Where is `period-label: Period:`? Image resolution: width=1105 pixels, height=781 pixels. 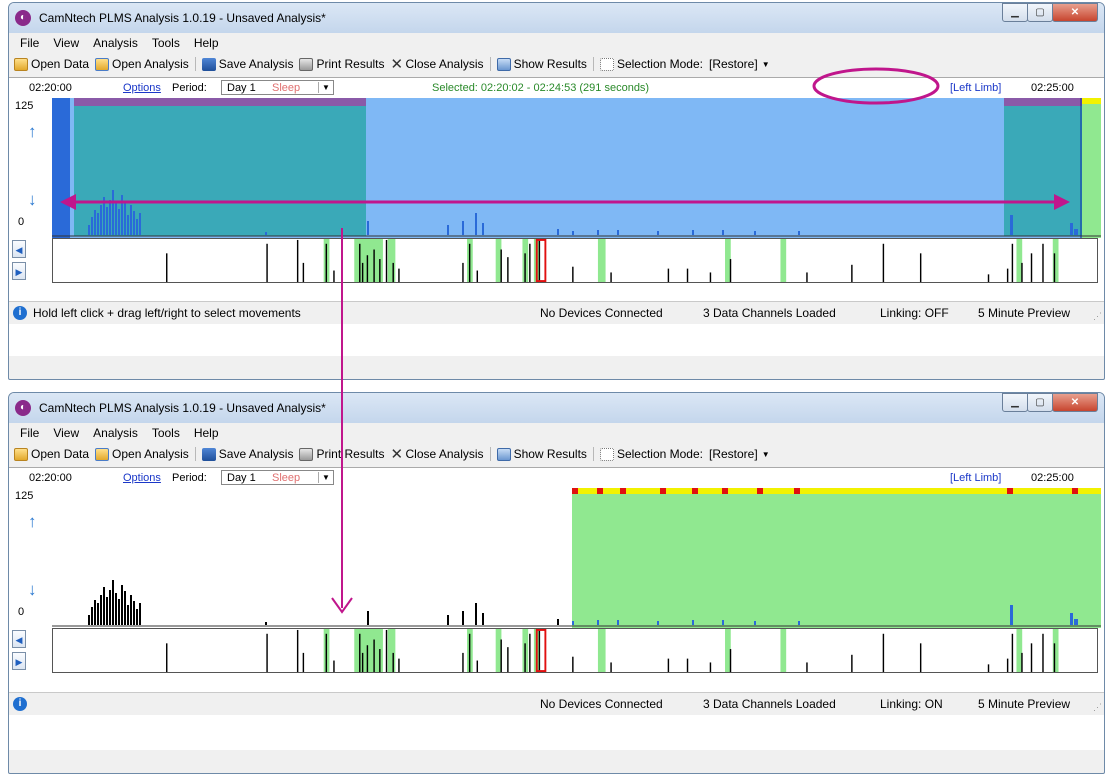
period-label: Period: is located at coordinates (189, 88).